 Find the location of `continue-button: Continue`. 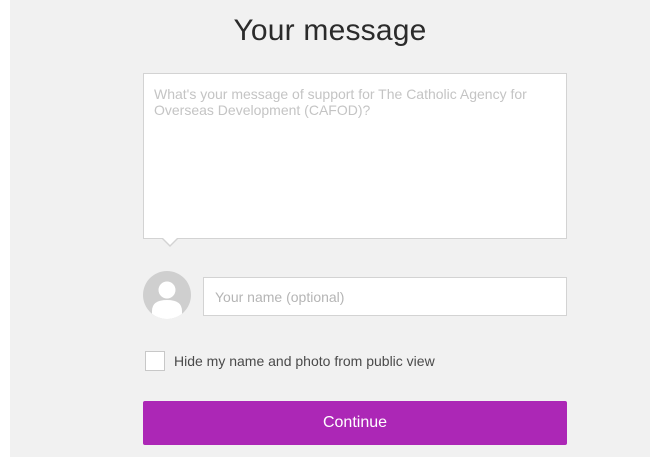

continue-button: Continue is located at coordinates (355, 423).